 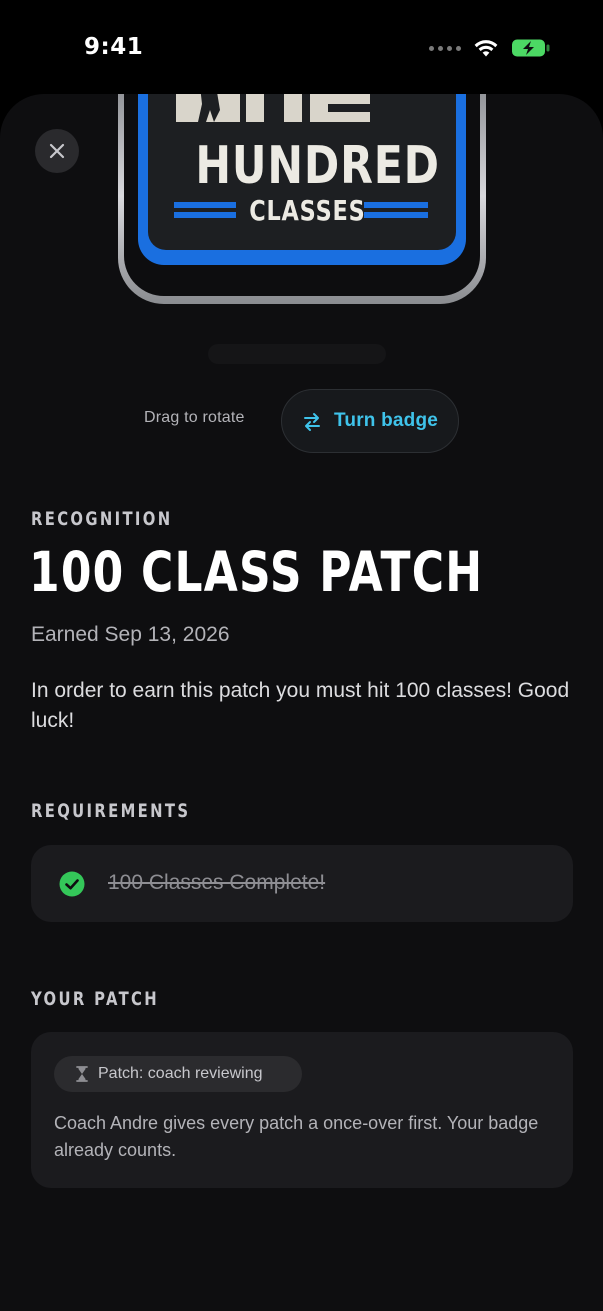 What do you see at coordinates (307, 210) in the screenshot?
I see `badge-text-classes: CLASSES` at bounding box center [307, 210].